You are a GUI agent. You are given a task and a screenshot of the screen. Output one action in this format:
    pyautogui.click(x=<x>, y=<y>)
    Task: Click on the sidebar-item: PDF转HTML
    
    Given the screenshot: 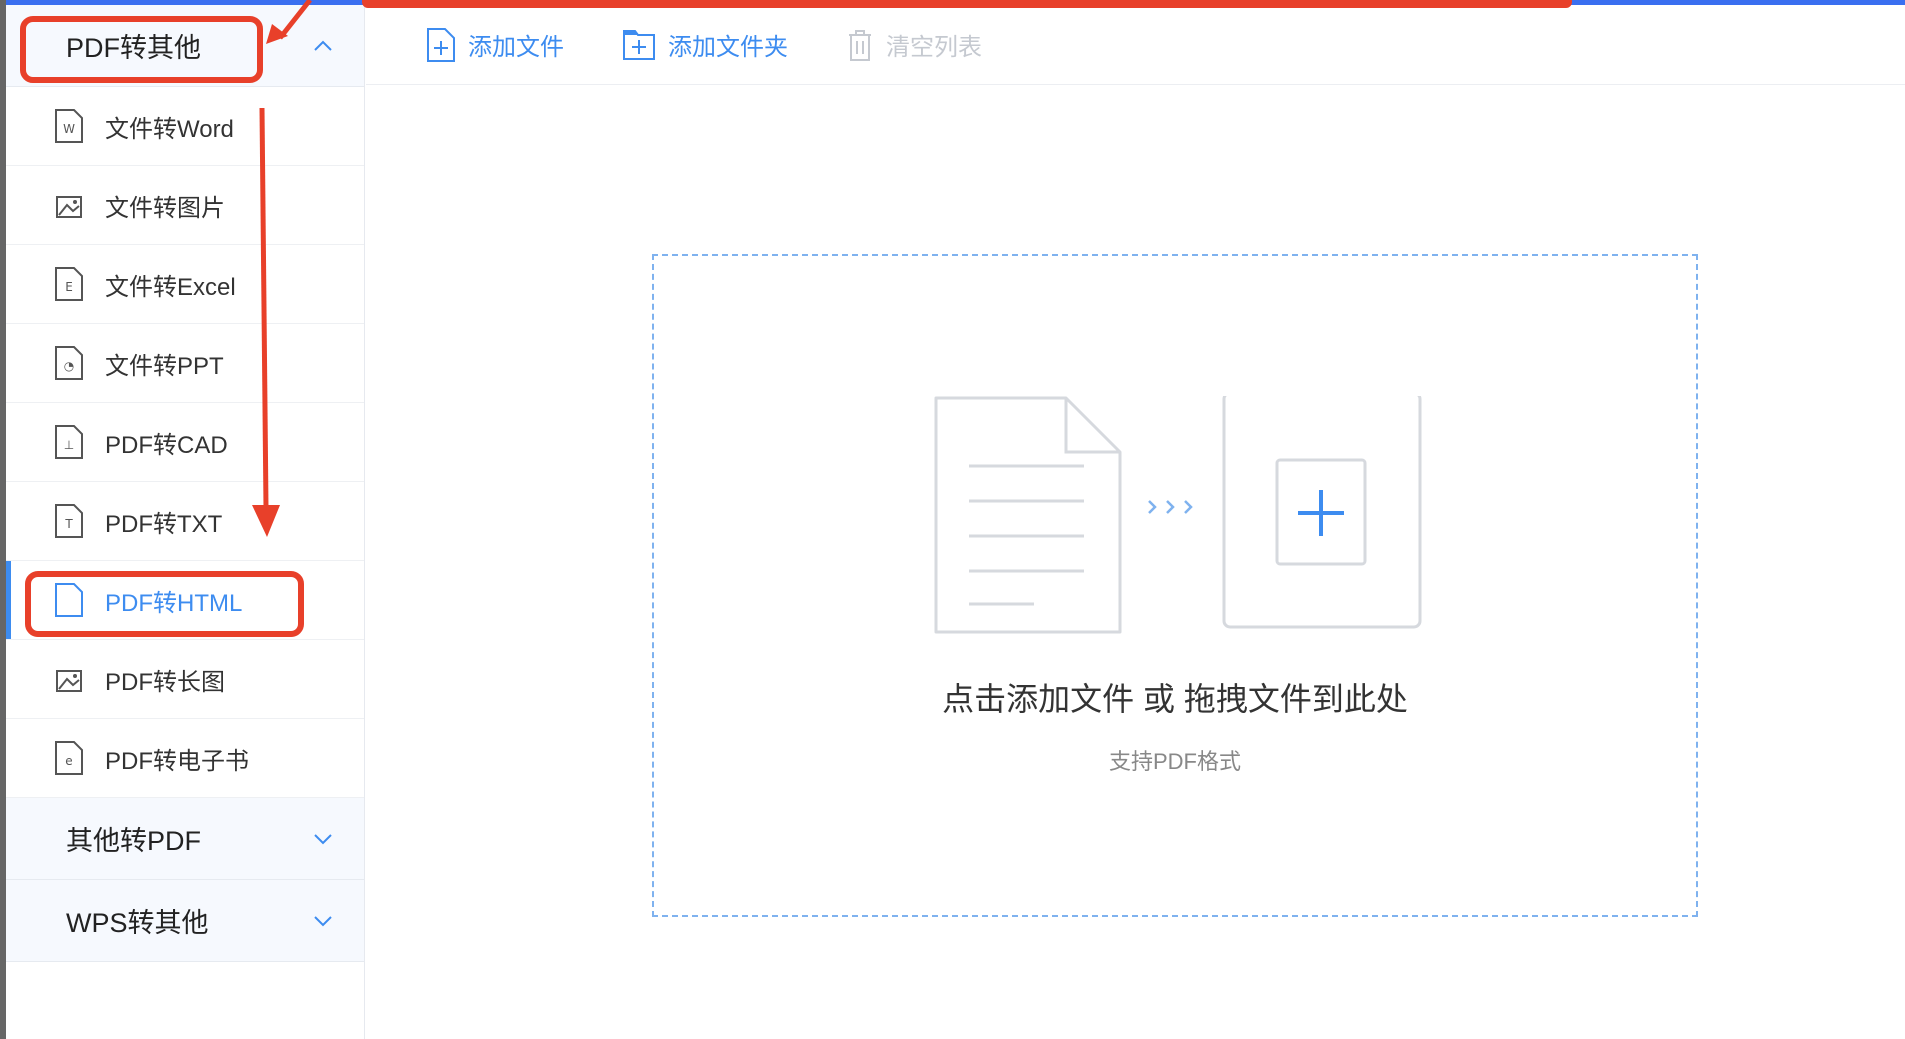 What is the action you would take?
    pyautogui.click(x=185, y=600)
    